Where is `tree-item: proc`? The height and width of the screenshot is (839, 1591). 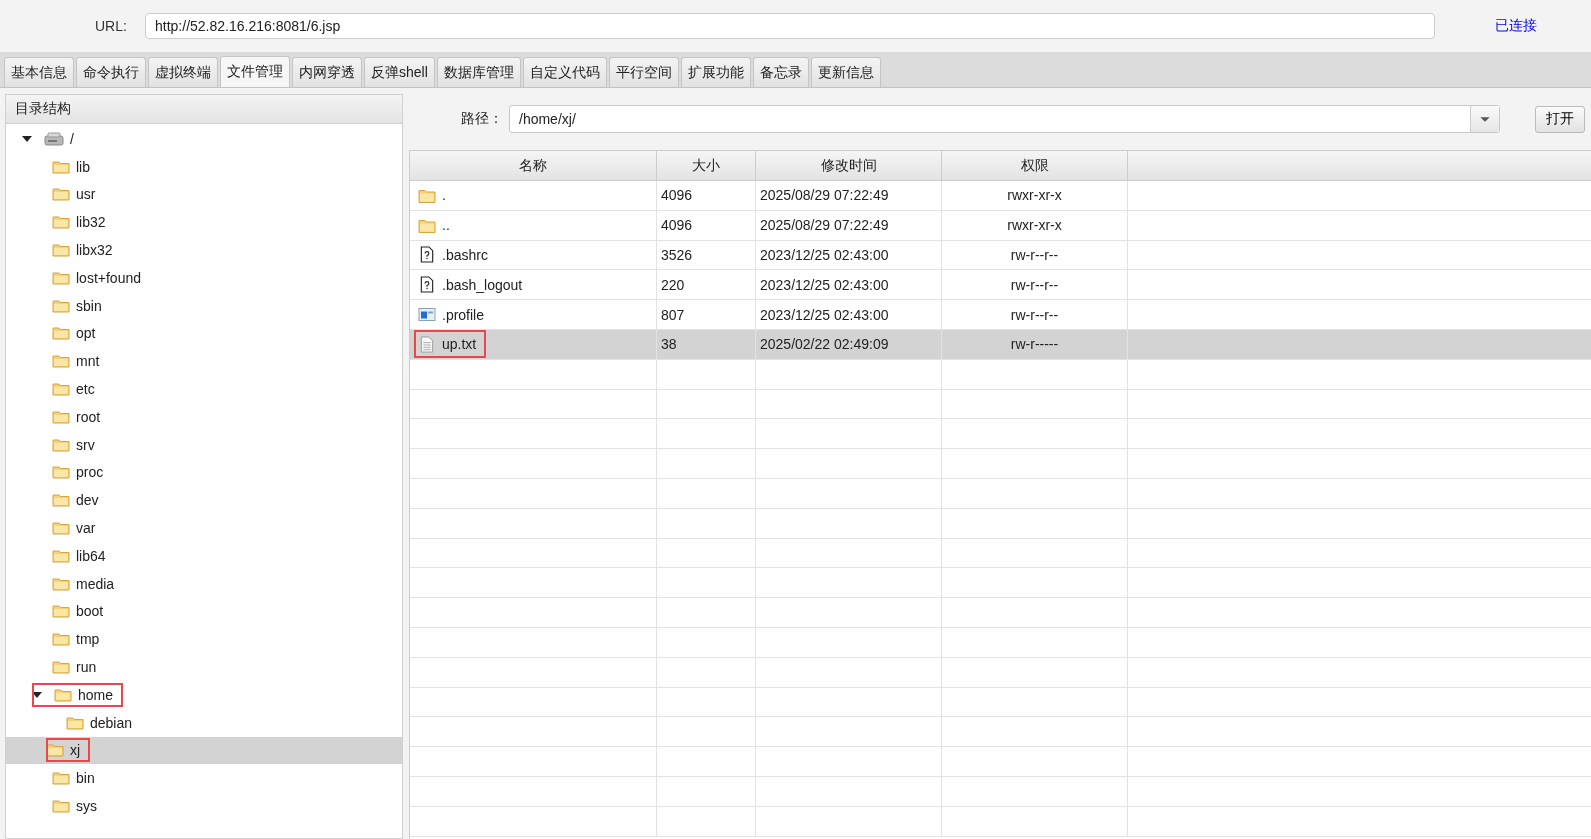
tree-item: proc is located at coordinates (204, 472).